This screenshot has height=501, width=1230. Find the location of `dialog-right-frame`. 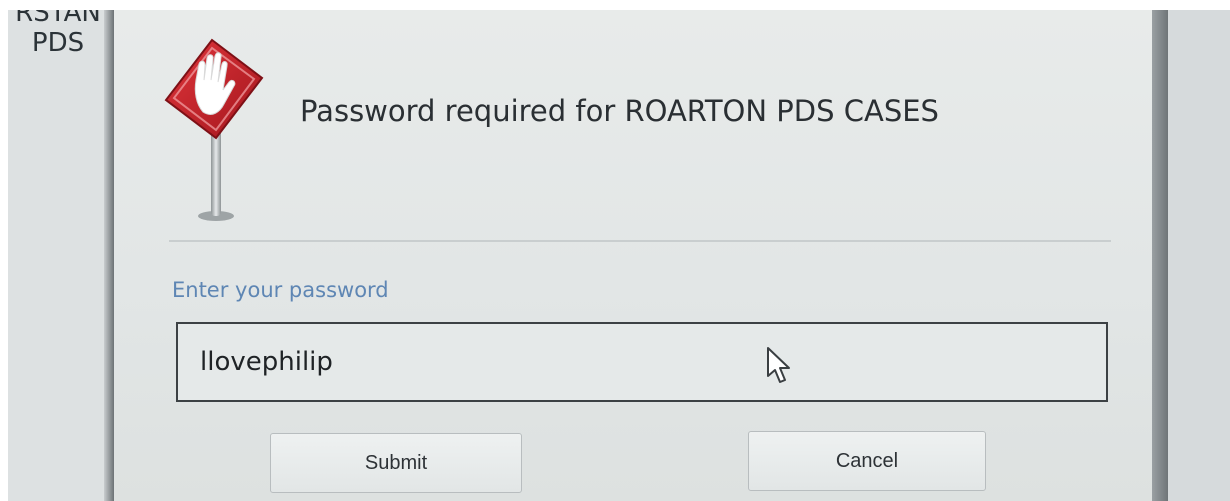

dialog-right-frame is located at coordinates (1160, 255).